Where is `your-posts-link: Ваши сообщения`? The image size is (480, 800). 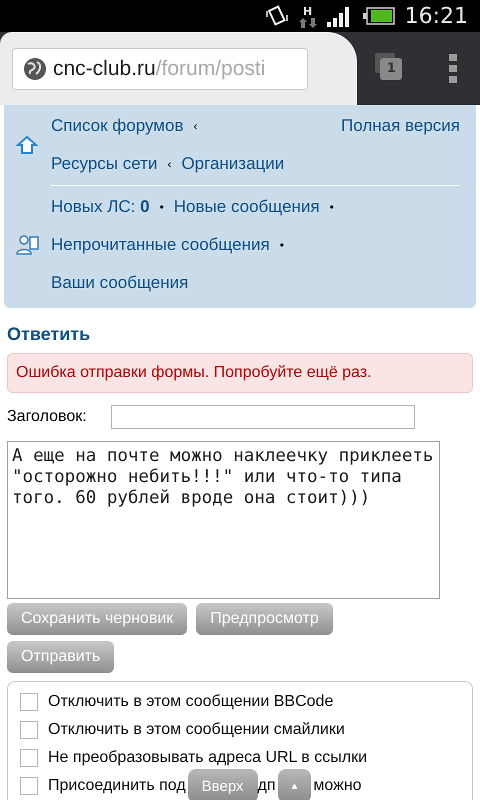
your-posts-link: Ваши сообщения is located at coordinates (119, 283).